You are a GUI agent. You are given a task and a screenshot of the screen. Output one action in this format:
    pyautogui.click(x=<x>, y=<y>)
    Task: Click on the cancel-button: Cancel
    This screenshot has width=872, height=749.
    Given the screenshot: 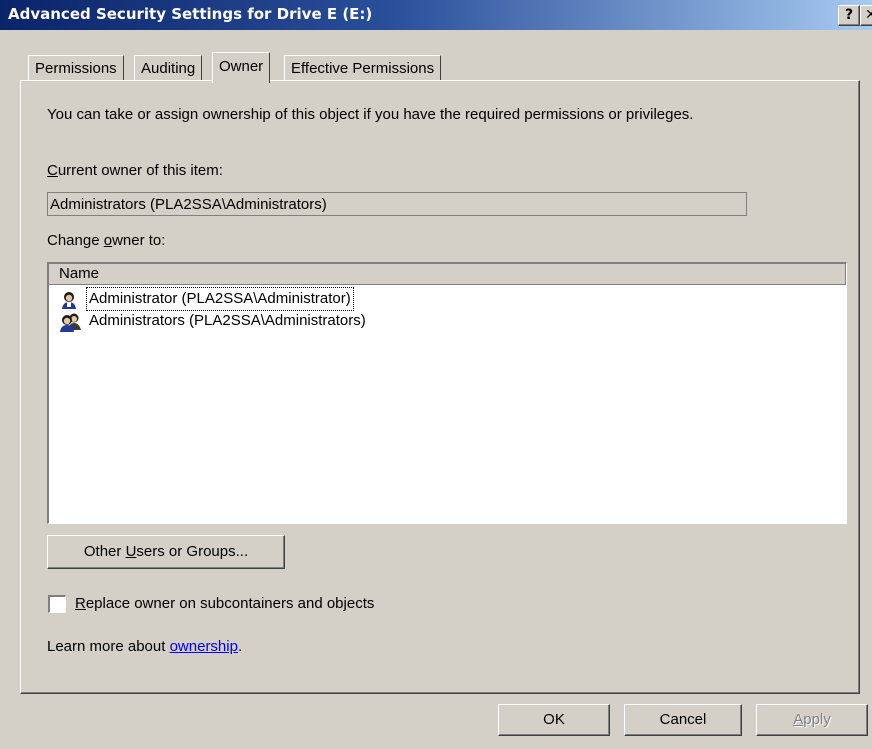 What is the action you would take?
    pyautogui.click(x=683, y=720)
    